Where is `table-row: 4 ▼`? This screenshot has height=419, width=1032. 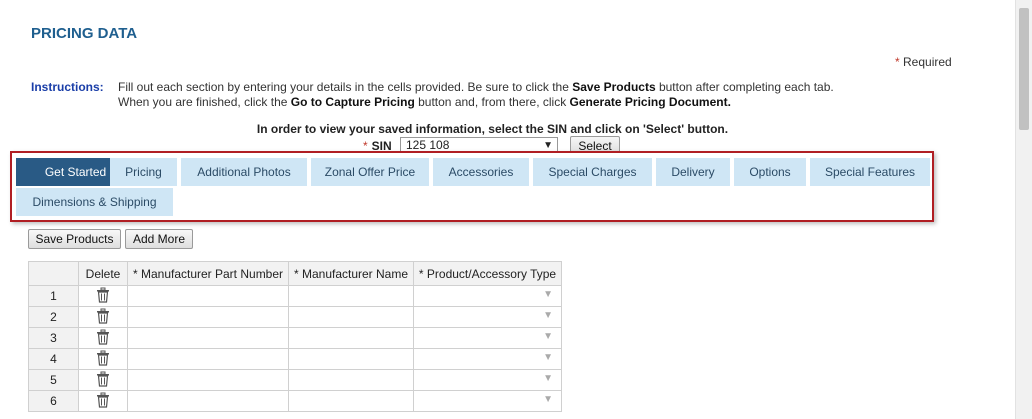 table-row: 4 ▼ is located at coordinates (295, 359).